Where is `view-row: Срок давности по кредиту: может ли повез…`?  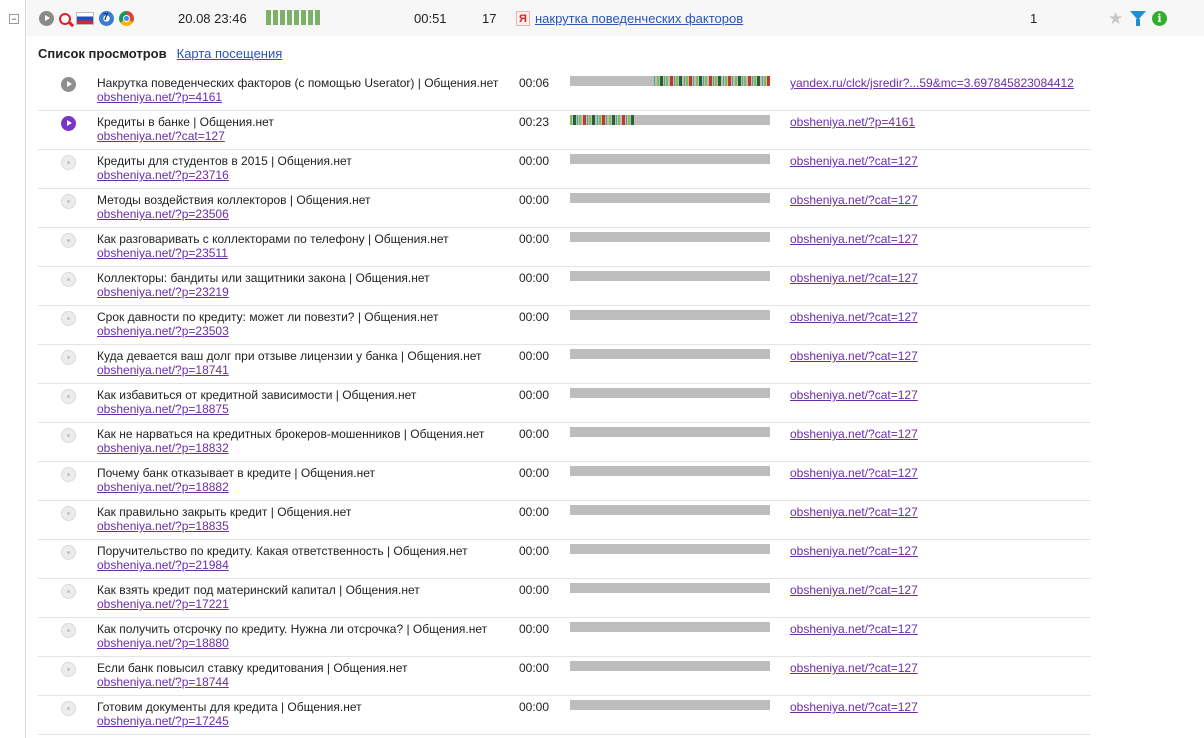
view-row: Срок давности по кредиту: может ли повез… is located at coordinates (564, 325).